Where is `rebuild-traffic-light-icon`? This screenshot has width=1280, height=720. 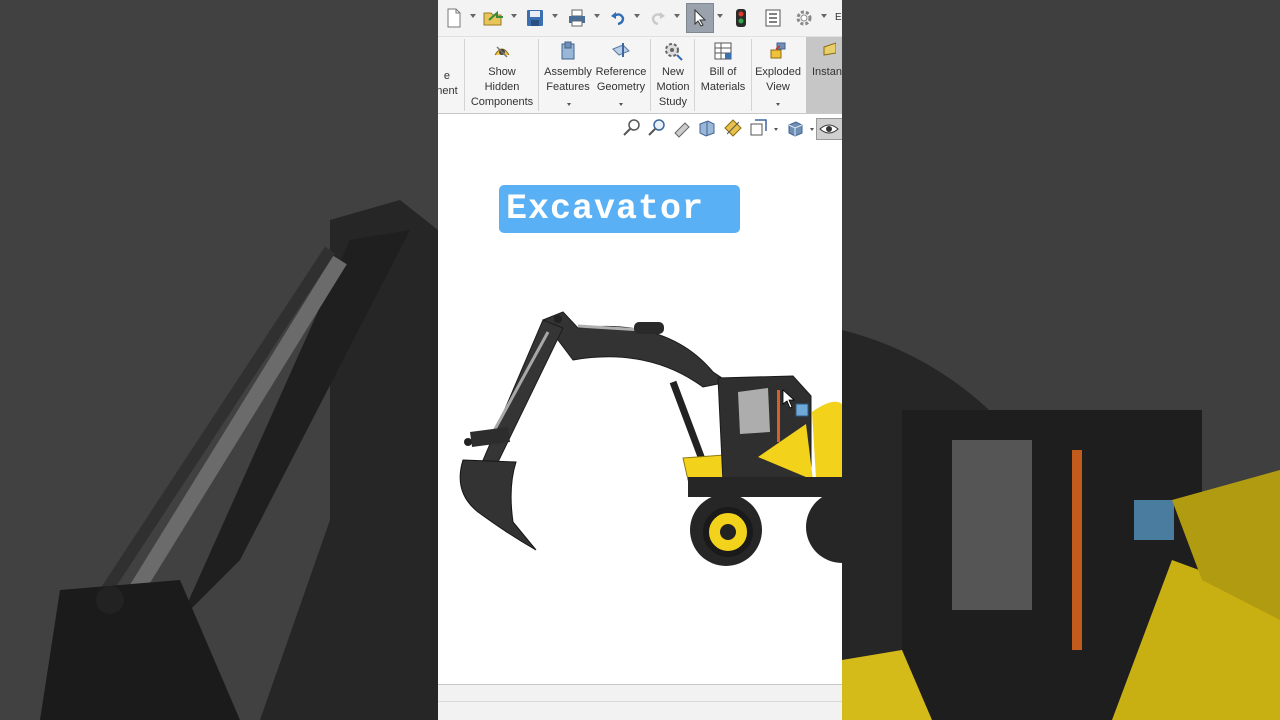 rebuild-traffic-light-icon is located at coordinates (741, 18).